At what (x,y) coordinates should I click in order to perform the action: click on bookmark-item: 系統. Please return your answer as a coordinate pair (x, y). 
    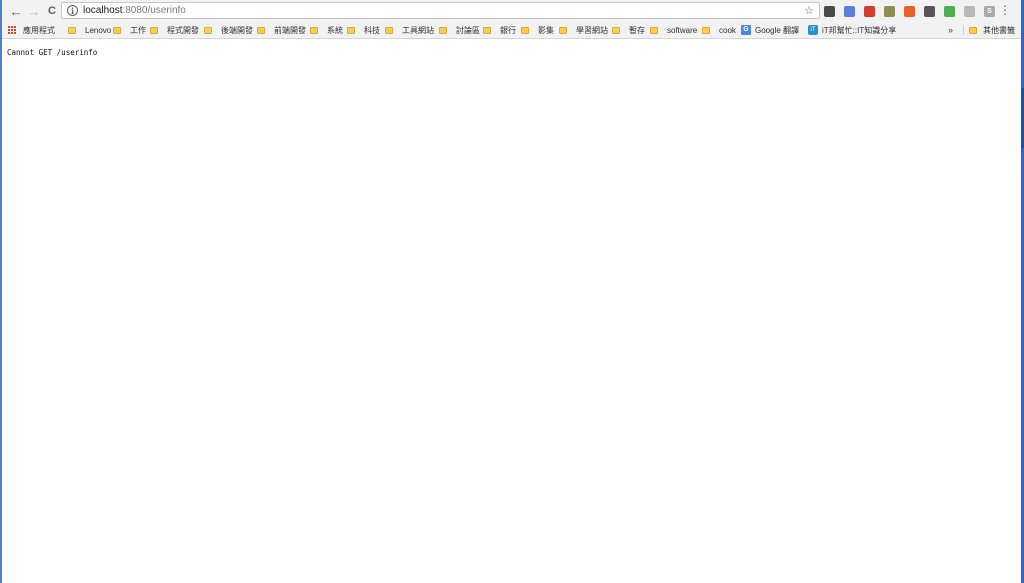
    Looking at the image, I should click on (326, 30).